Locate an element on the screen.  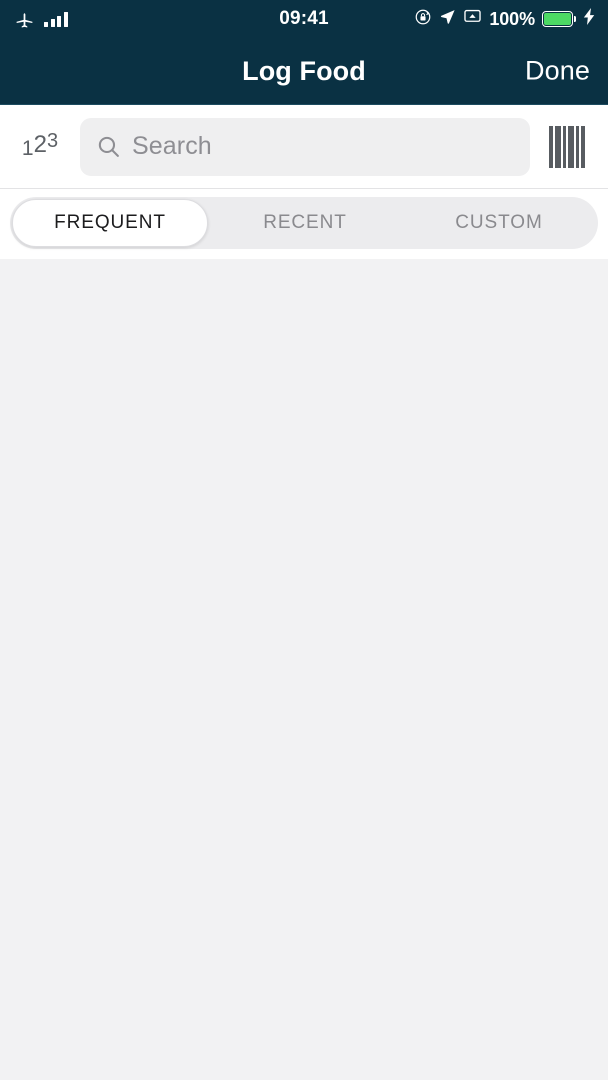
numeric-entry-icon: 123 is located at coordinates (40, 144).